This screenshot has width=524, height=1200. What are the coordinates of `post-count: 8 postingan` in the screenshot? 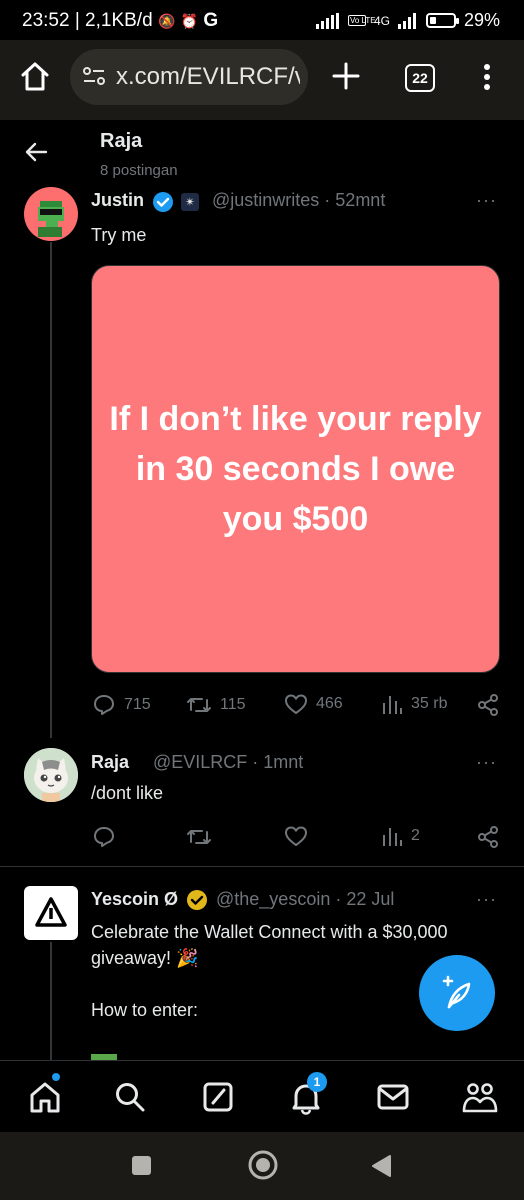 It's located at (139, 170).